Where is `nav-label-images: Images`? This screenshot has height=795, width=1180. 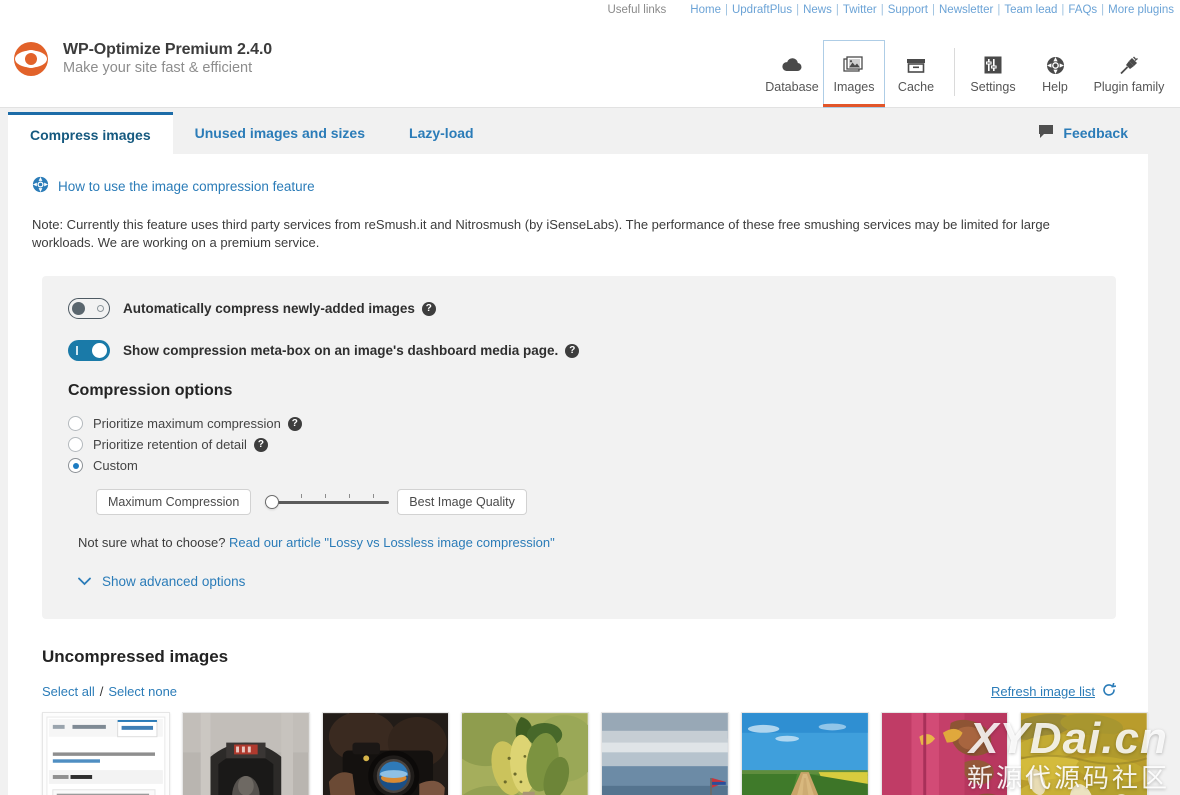 nav-label-images: Images is located at coordinates (854, 87).